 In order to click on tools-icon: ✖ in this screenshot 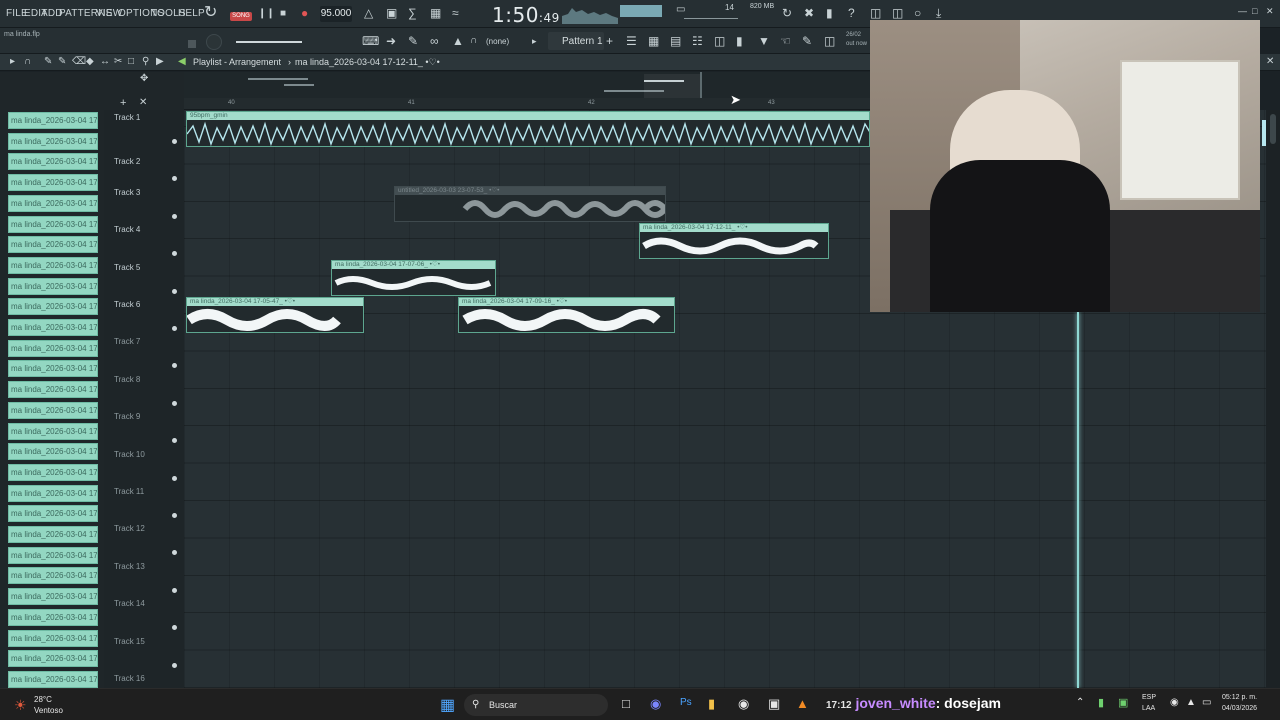, I will do `click(809, 13)`.